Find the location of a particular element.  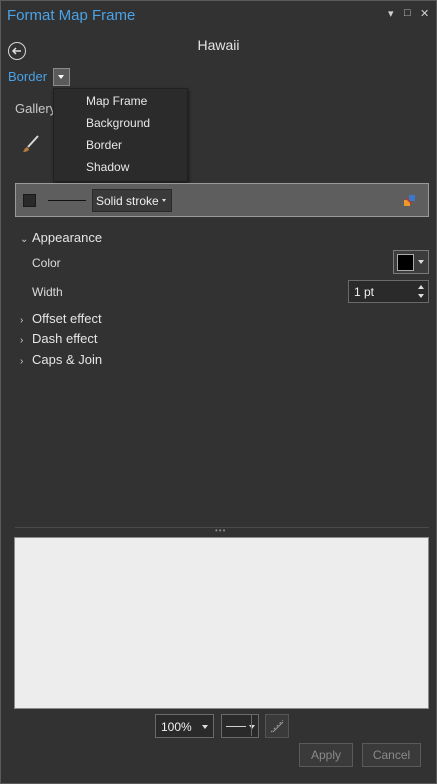

stroke-visibility-checkbox is located at coordinates (29, 200).